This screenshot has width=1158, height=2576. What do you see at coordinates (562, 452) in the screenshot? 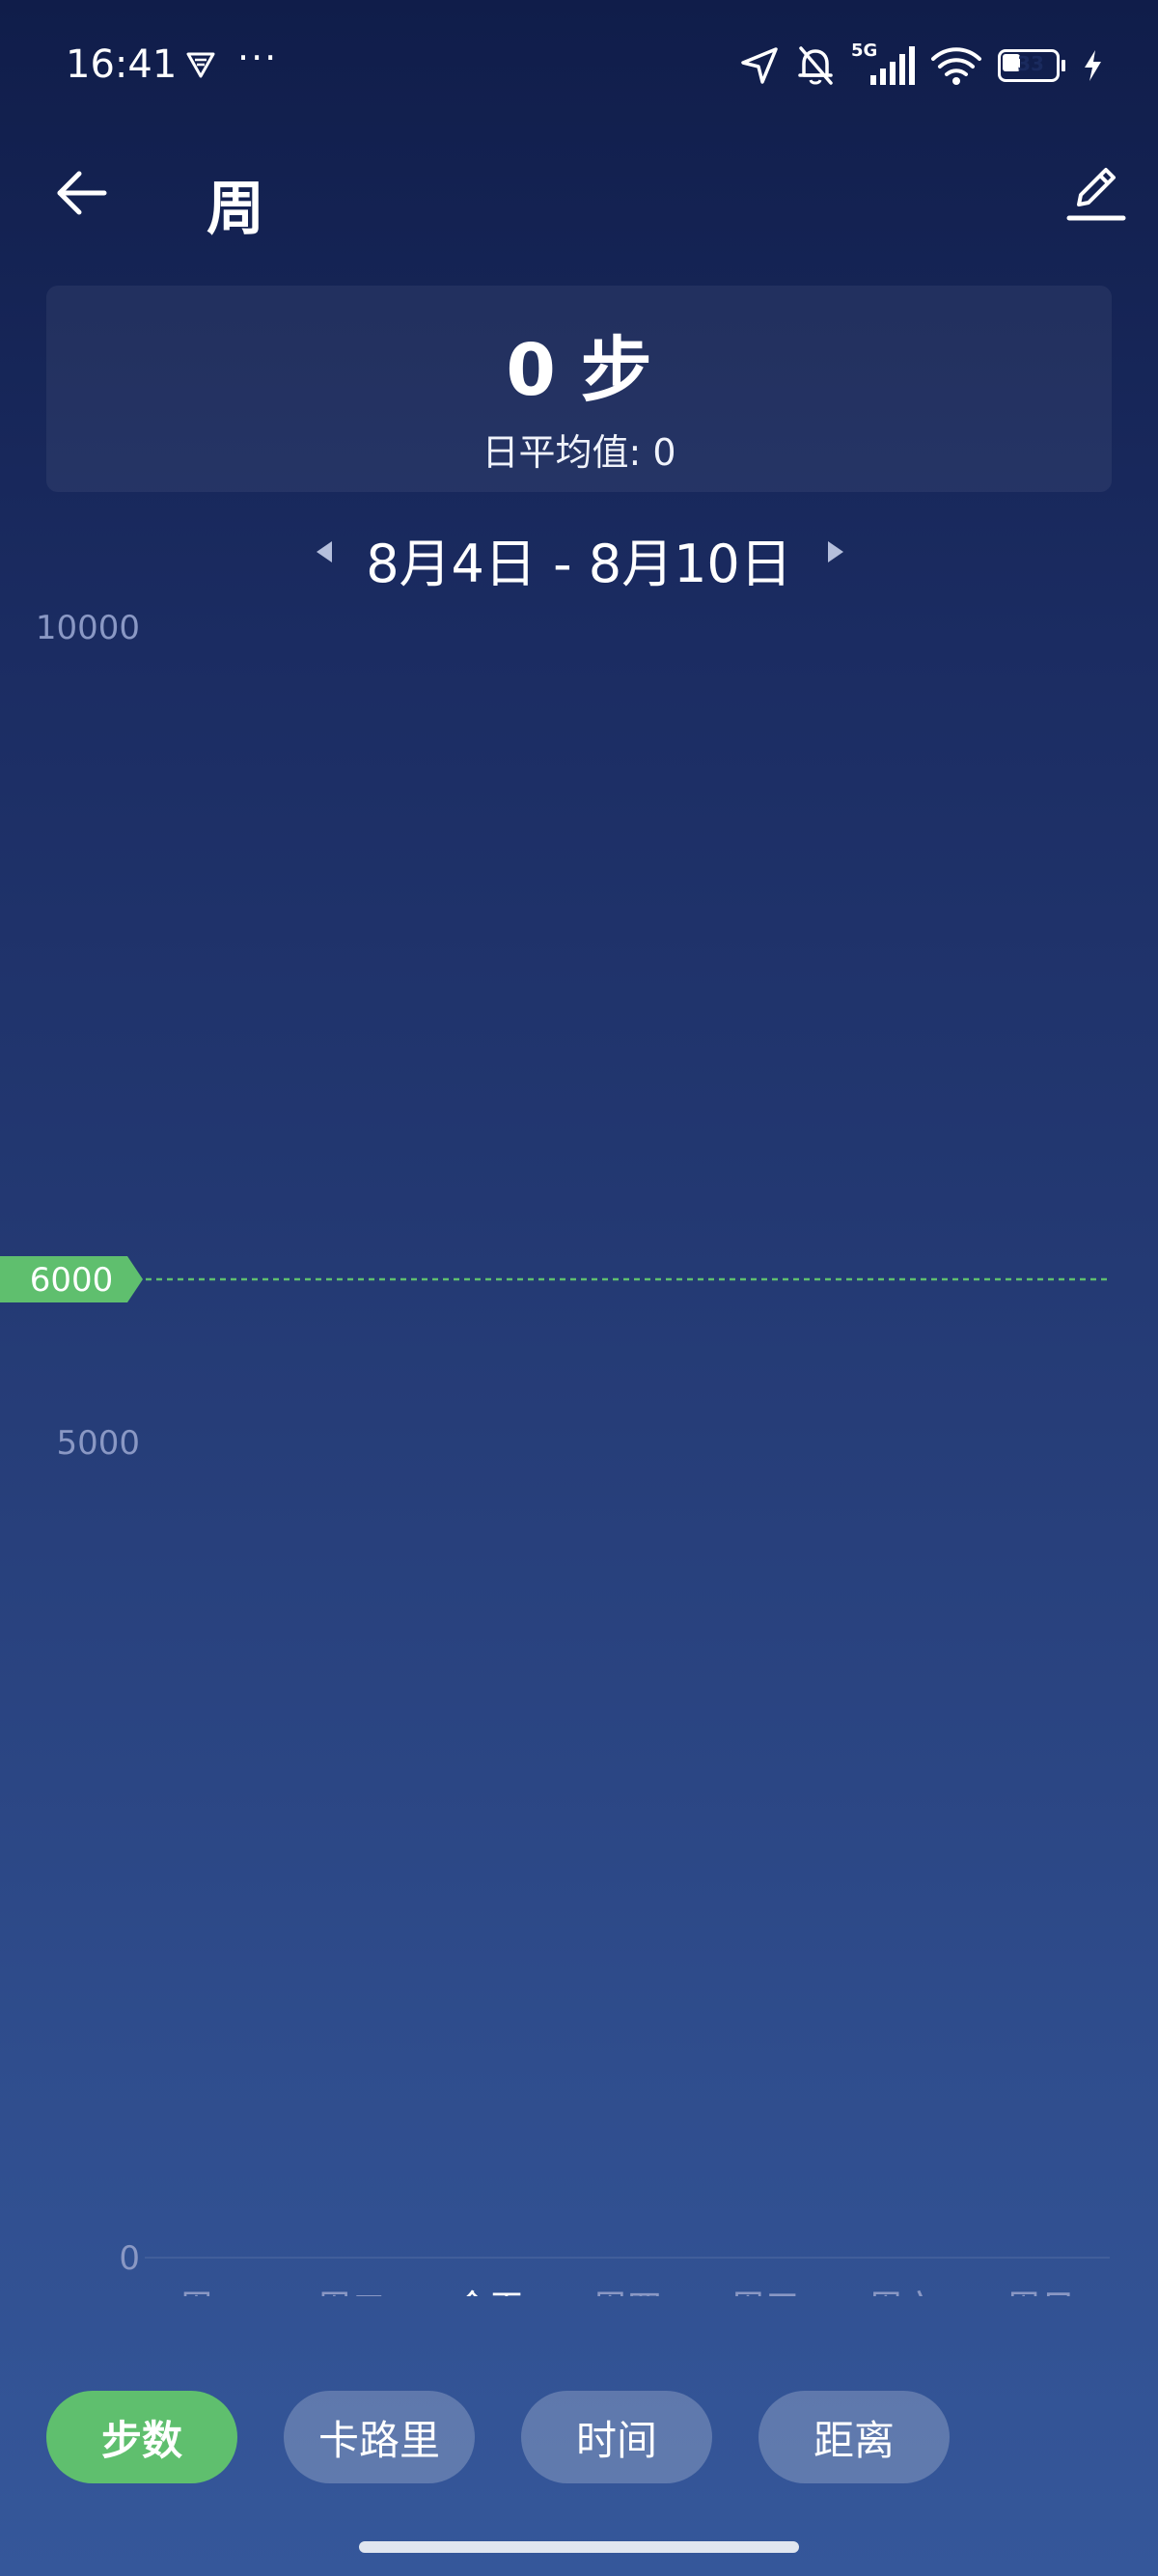
I see `daily-average-label: 日平均值:` at bounding box center [562, 452].